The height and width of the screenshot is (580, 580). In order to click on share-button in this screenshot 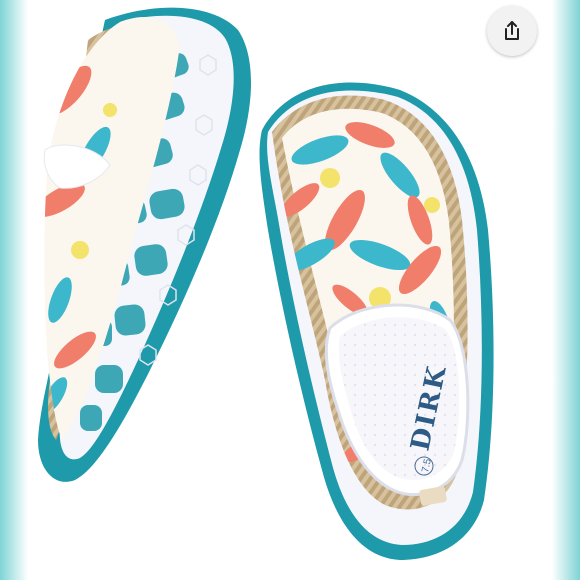, I will do `click(512, 31)`.